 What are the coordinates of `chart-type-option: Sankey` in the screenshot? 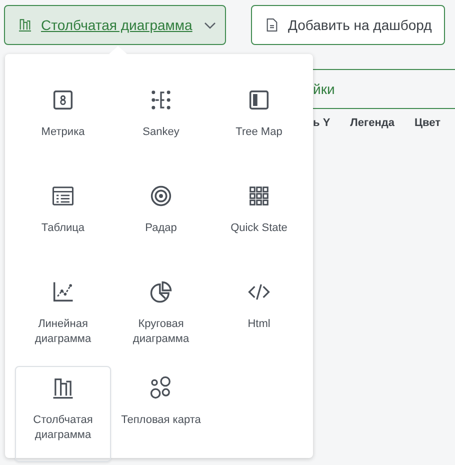 It's located at (161, 126).